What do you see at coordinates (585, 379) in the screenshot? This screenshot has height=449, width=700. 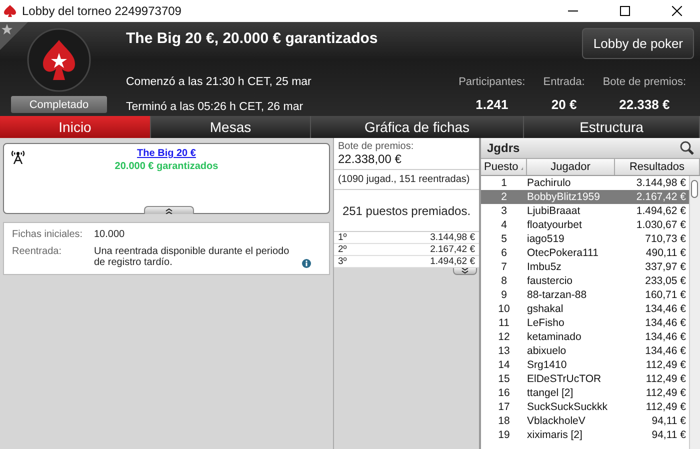 I see `player-row: 15 ElDeSTrUcTOR 112,49 €` at bounding box center [585, 379].